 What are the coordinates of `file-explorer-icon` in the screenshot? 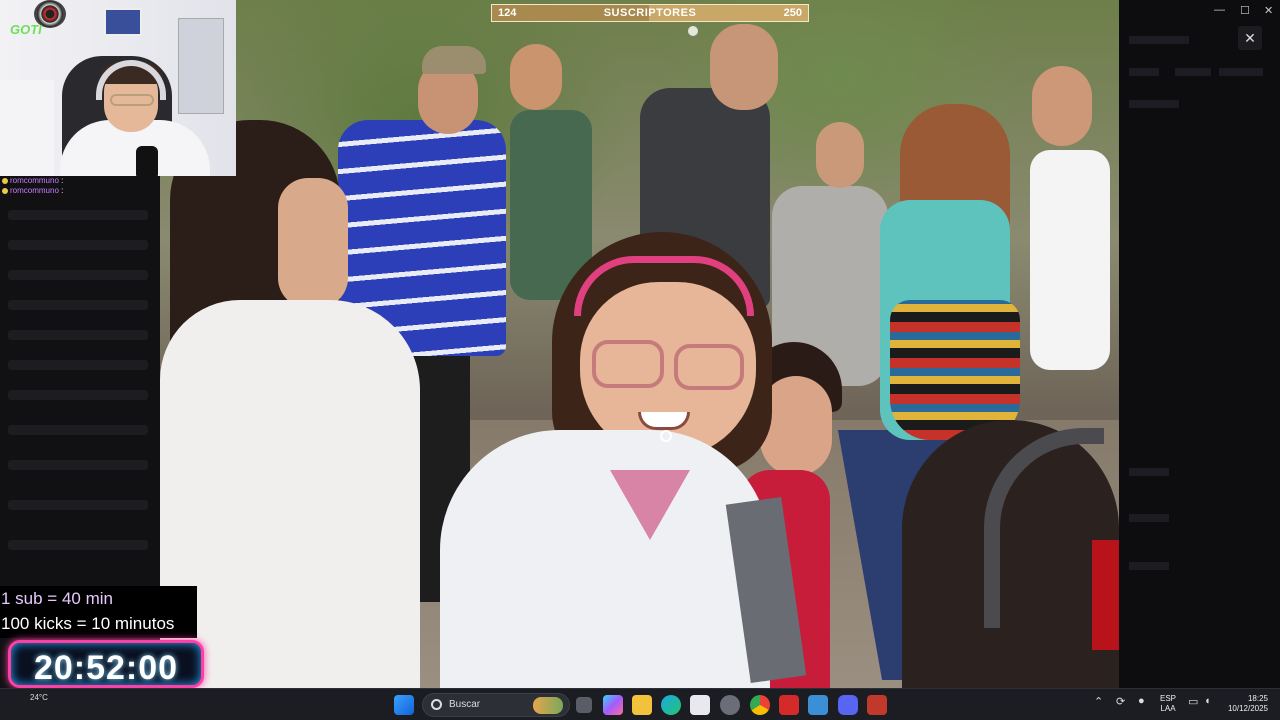 It's located at (642, 705).